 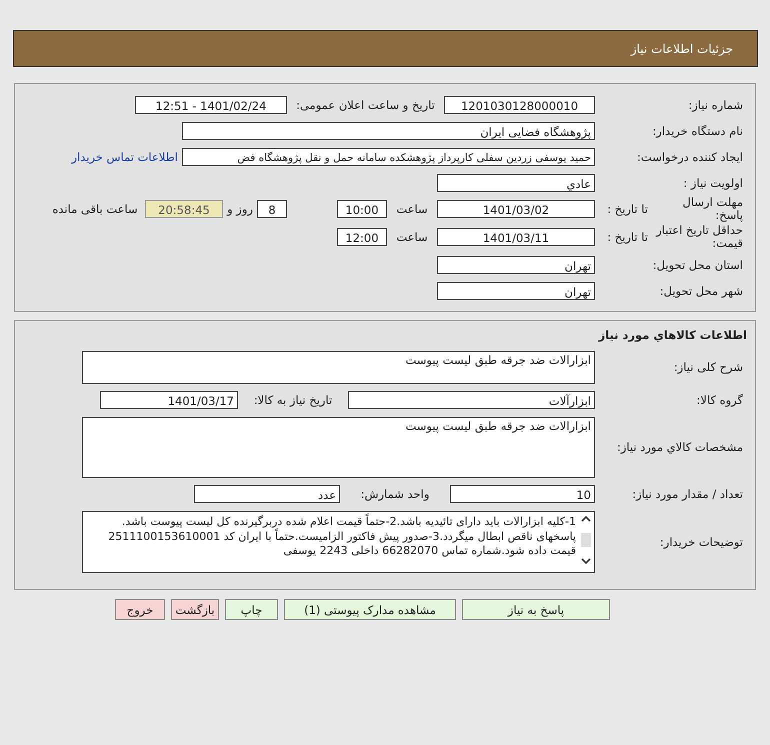 What do you see at coordinates (140, 609) in the screenshot?
I see `action-button: خروج` at bounding box center [140, 609].